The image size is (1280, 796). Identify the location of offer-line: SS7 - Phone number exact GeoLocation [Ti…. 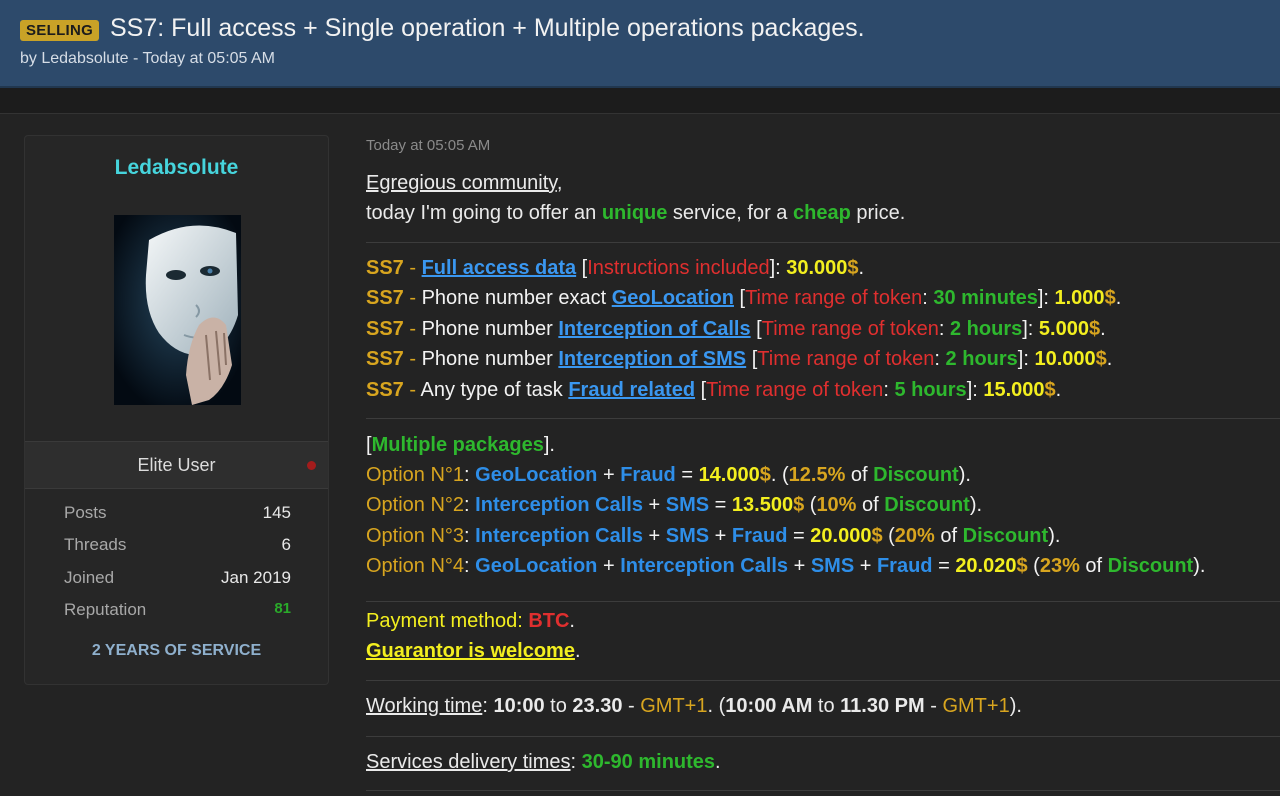
(743, 298).